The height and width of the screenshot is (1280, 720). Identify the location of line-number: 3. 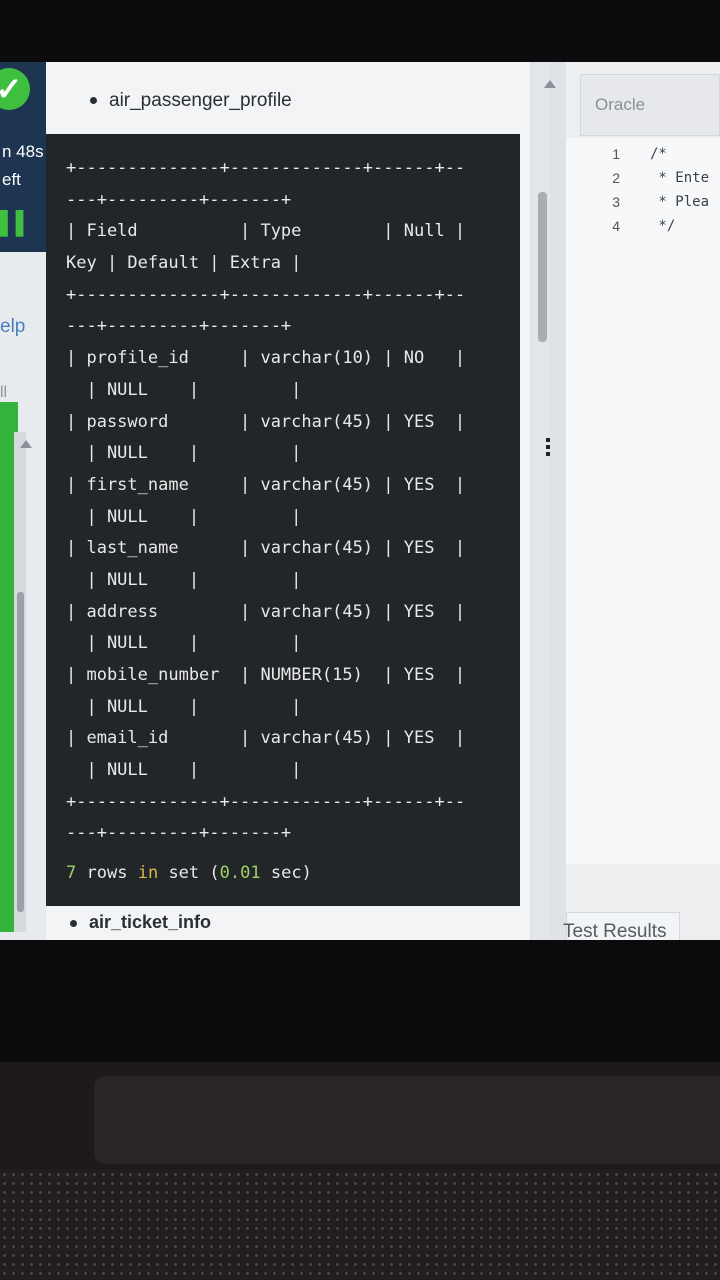
(616, 202).